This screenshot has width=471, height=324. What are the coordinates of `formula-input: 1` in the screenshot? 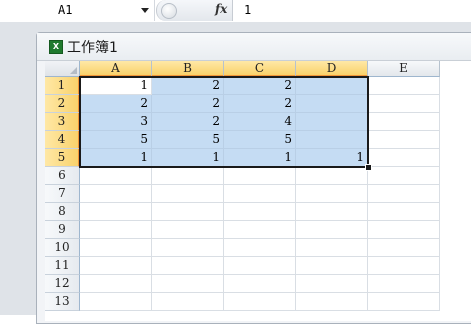 It's located at (247, 10).